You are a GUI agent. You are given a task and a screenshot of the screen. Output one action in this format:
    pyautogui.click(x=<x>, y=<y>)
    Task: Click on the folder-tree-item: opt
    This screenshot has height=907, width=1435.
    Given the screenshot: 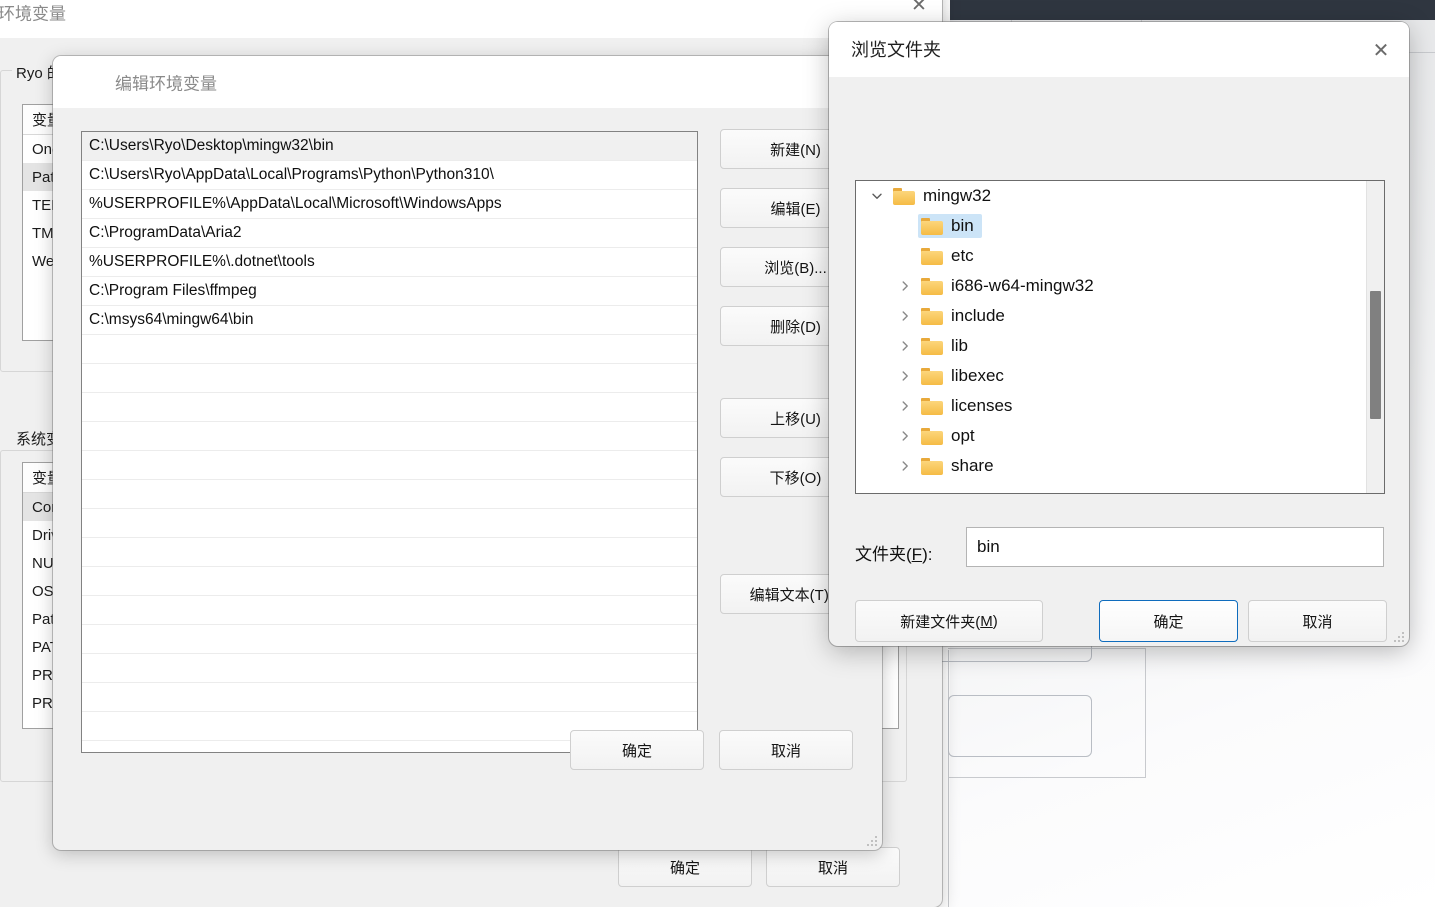 What is the action you would take?
    pyautogui.click(x=1120, y=436)
    